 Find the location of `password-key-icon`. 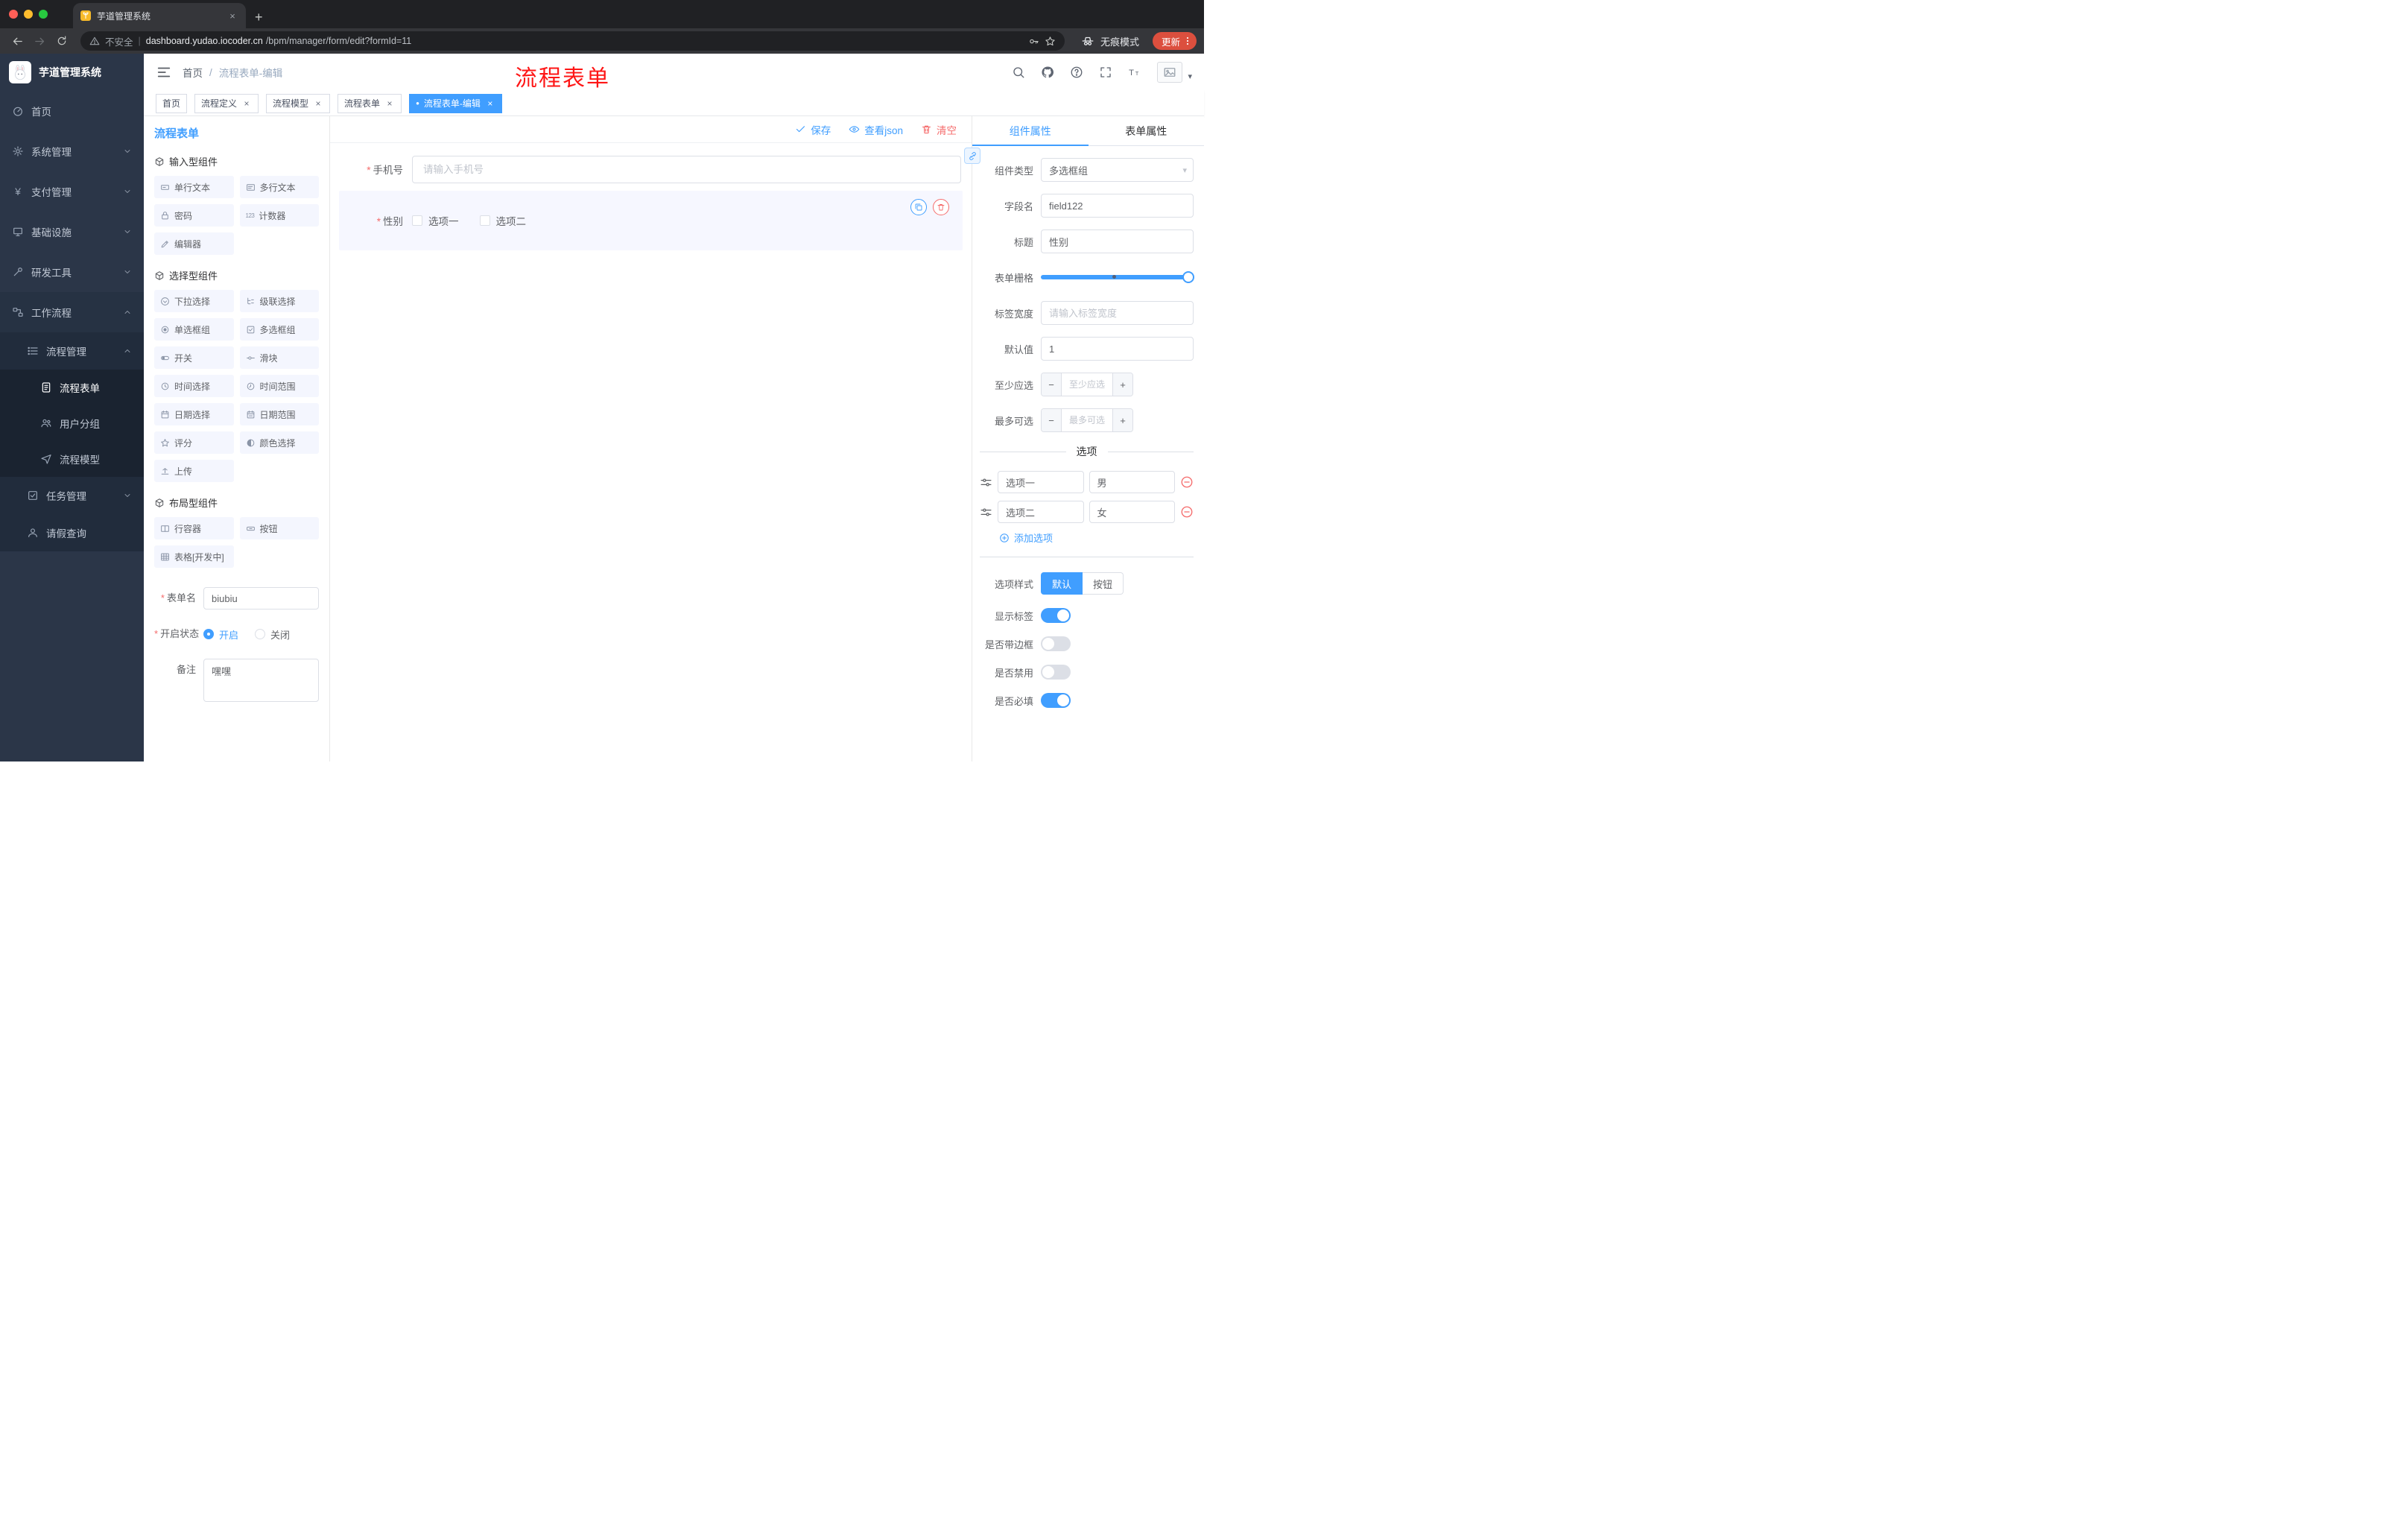

password-key-icon is located at coordinates (1033, 41).